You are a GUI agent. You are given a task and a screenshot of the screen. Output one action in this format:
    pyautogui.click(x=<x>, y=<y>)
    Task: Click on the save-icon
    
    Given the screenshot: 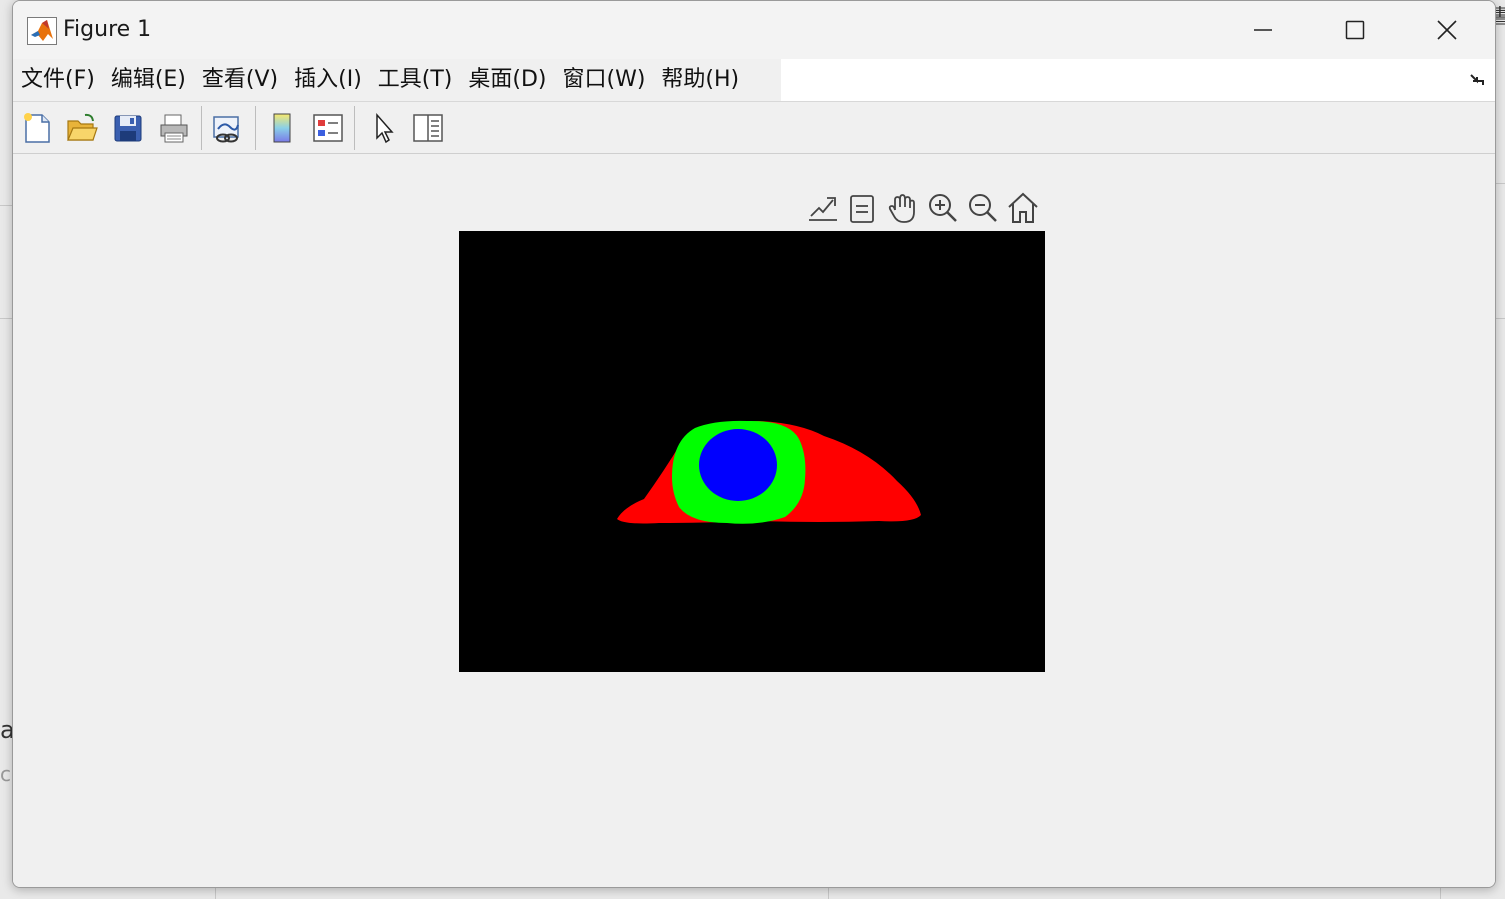 What is the action you would take?
    pyautogui.click(x=128, y=128)
    